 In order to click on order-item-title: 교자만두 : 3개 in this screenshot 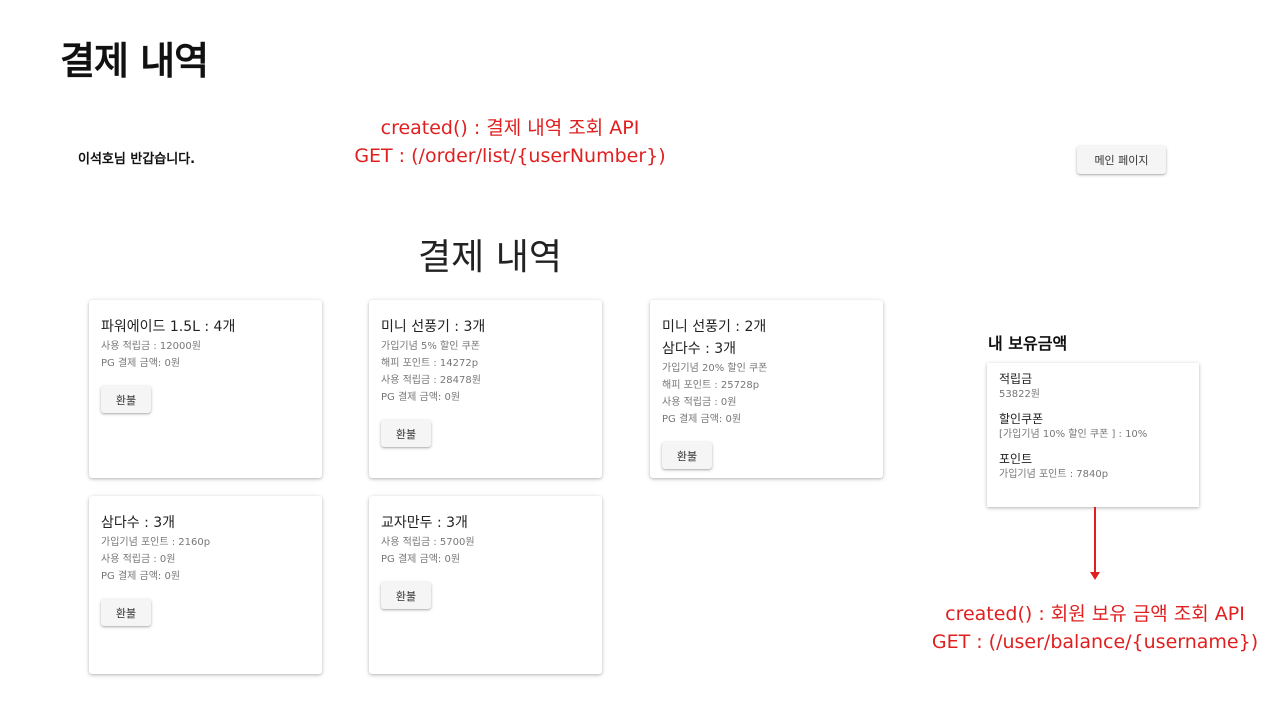, I will do `click(424, 523)`.